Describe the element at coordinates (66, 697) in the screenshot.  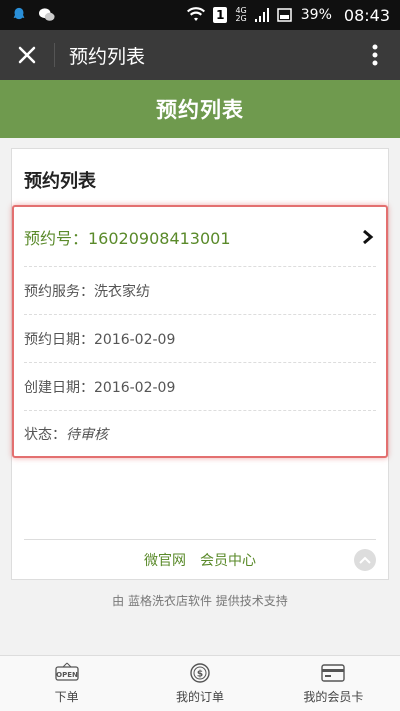
I see `tab-label: 下单` at that location.